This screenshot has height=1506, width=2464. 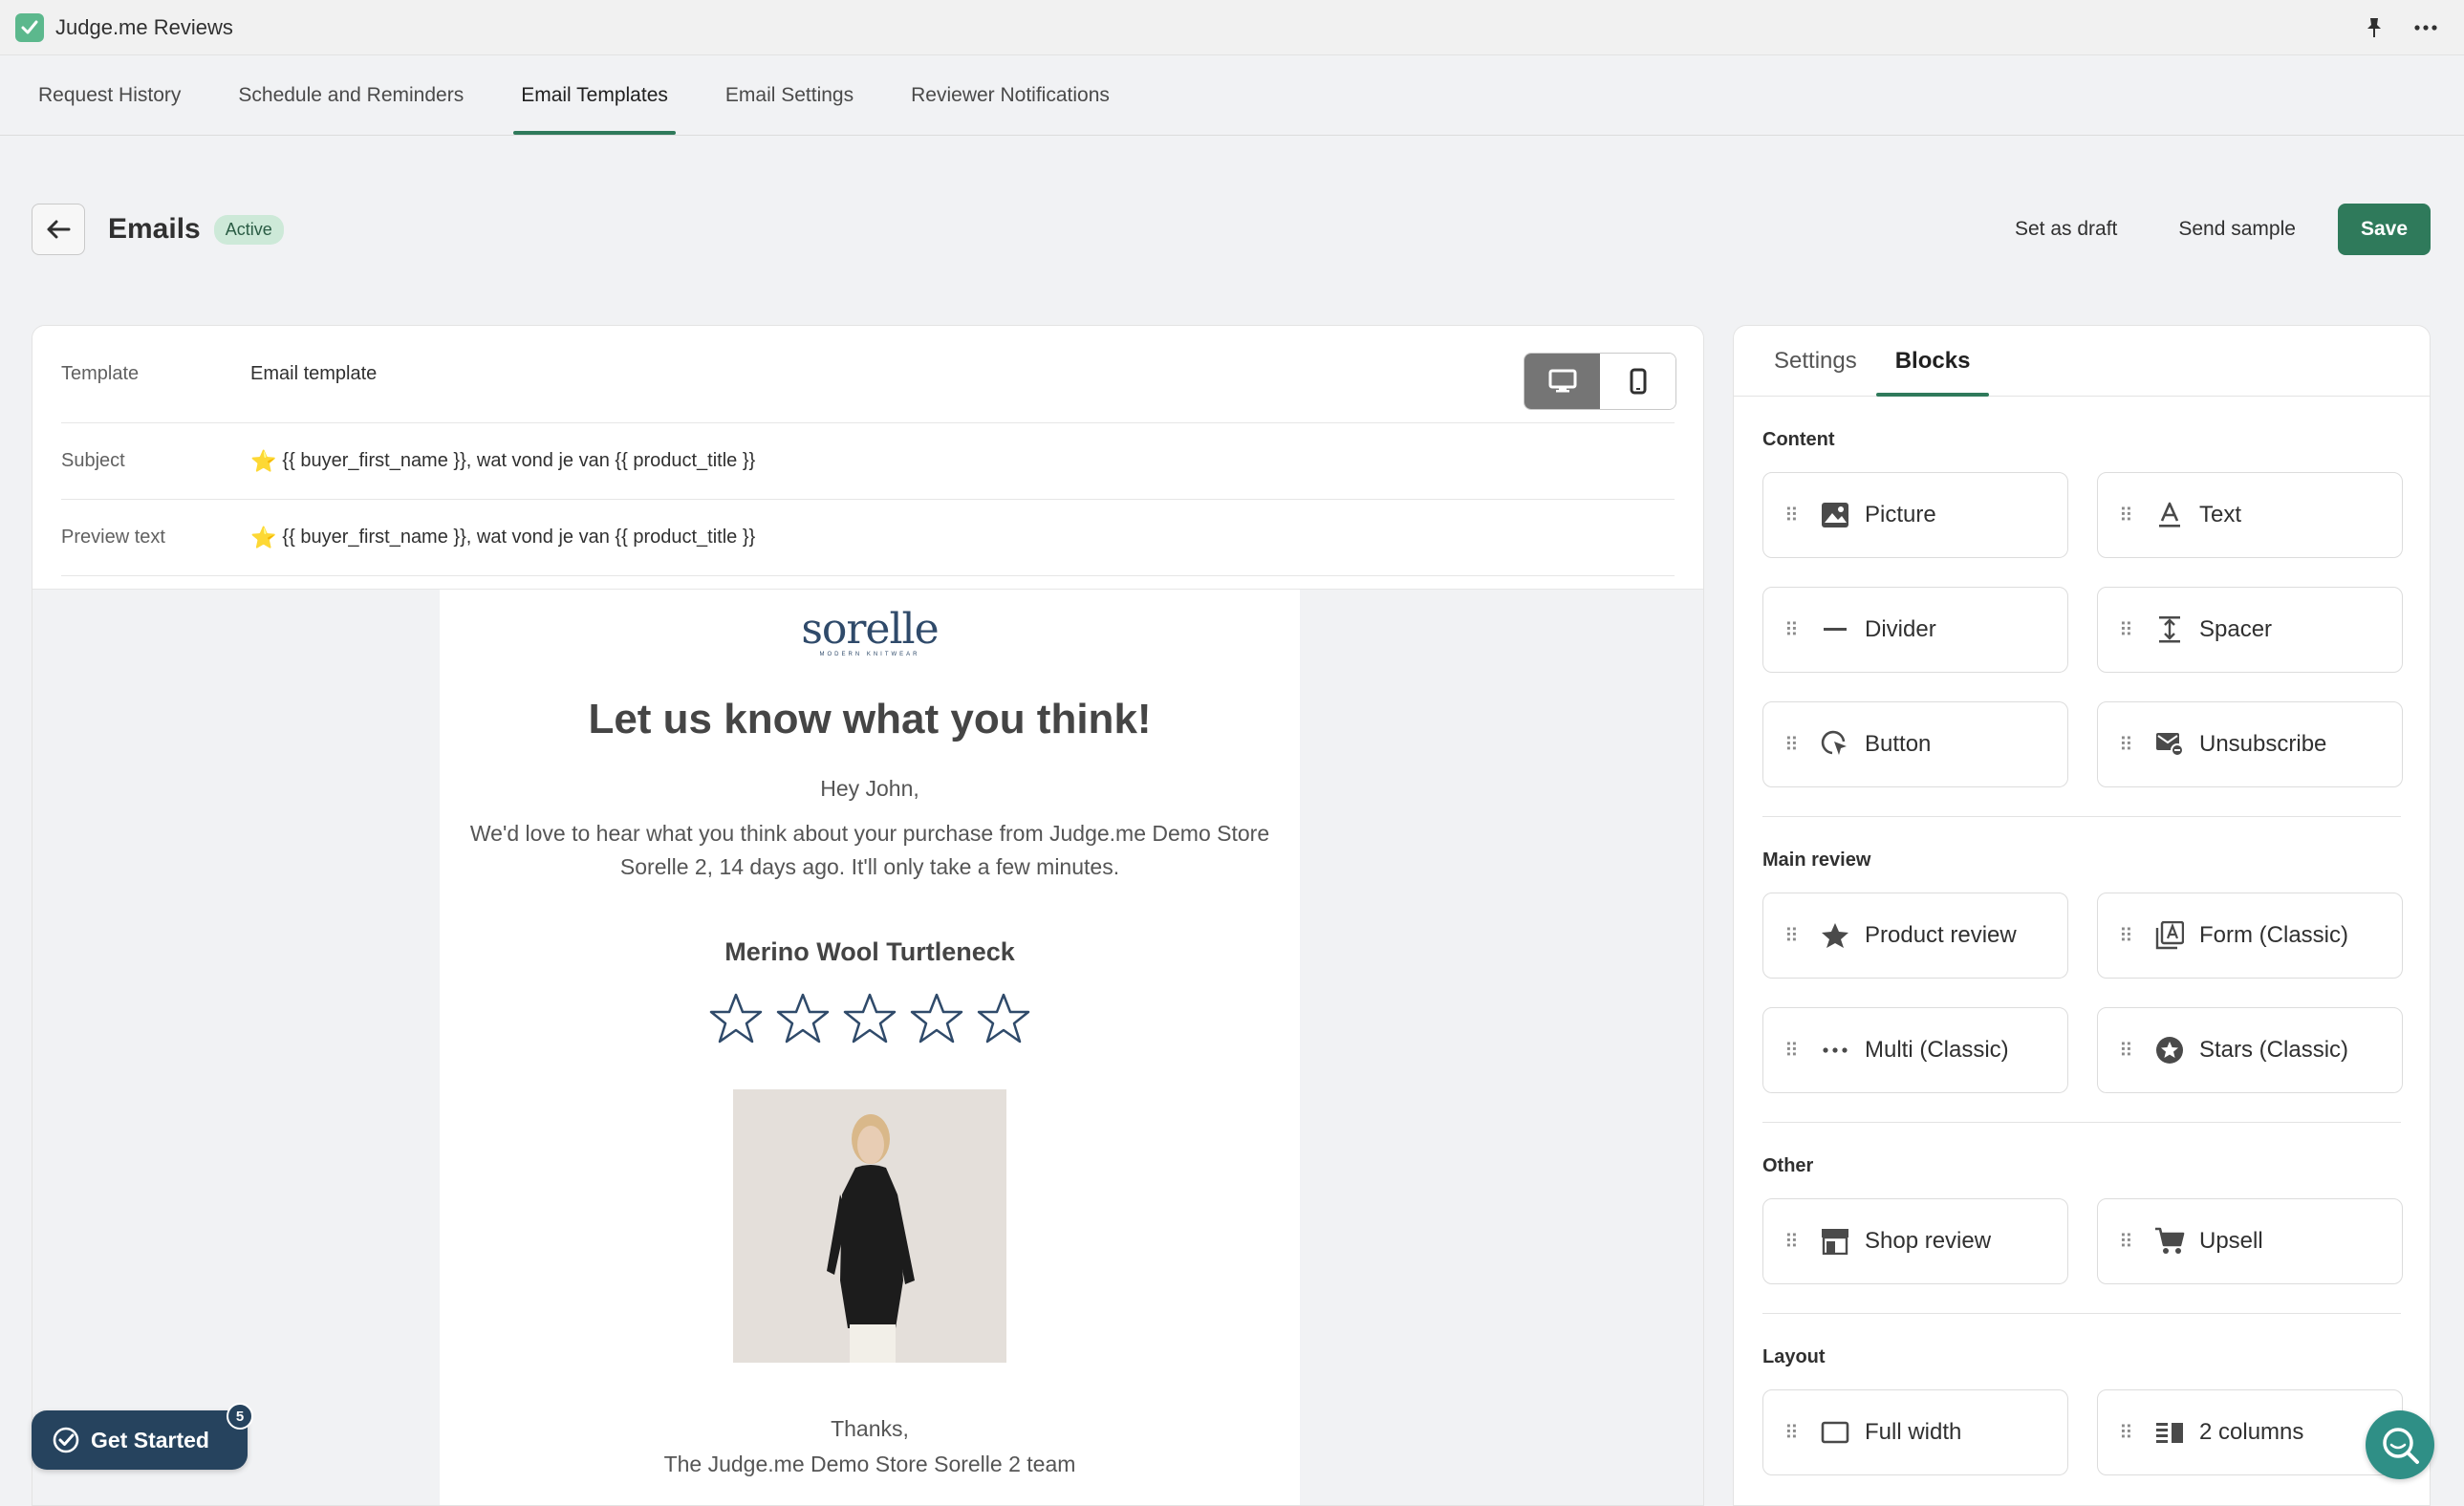 I want to click on block-label: 2 columns, so click(x=2251, y=1432).